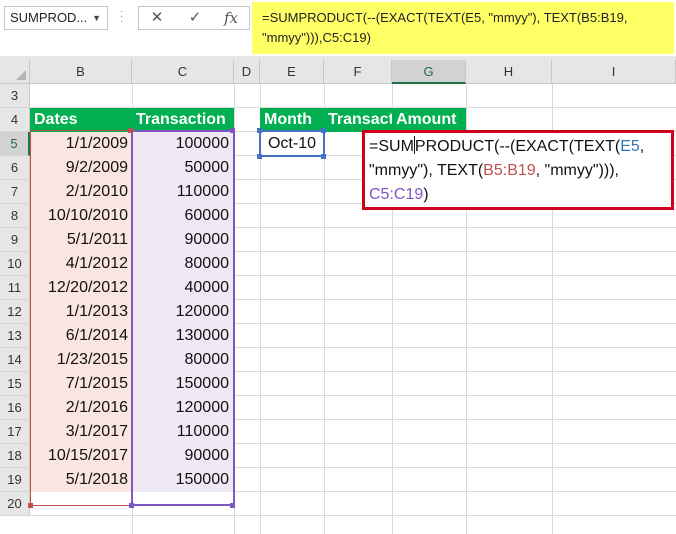 This screenshot has width=676, height=534. What do you see at coordinates (429, 72) in the screenshot?
I see `column-header-g: G` at bounding box center [429, 72].